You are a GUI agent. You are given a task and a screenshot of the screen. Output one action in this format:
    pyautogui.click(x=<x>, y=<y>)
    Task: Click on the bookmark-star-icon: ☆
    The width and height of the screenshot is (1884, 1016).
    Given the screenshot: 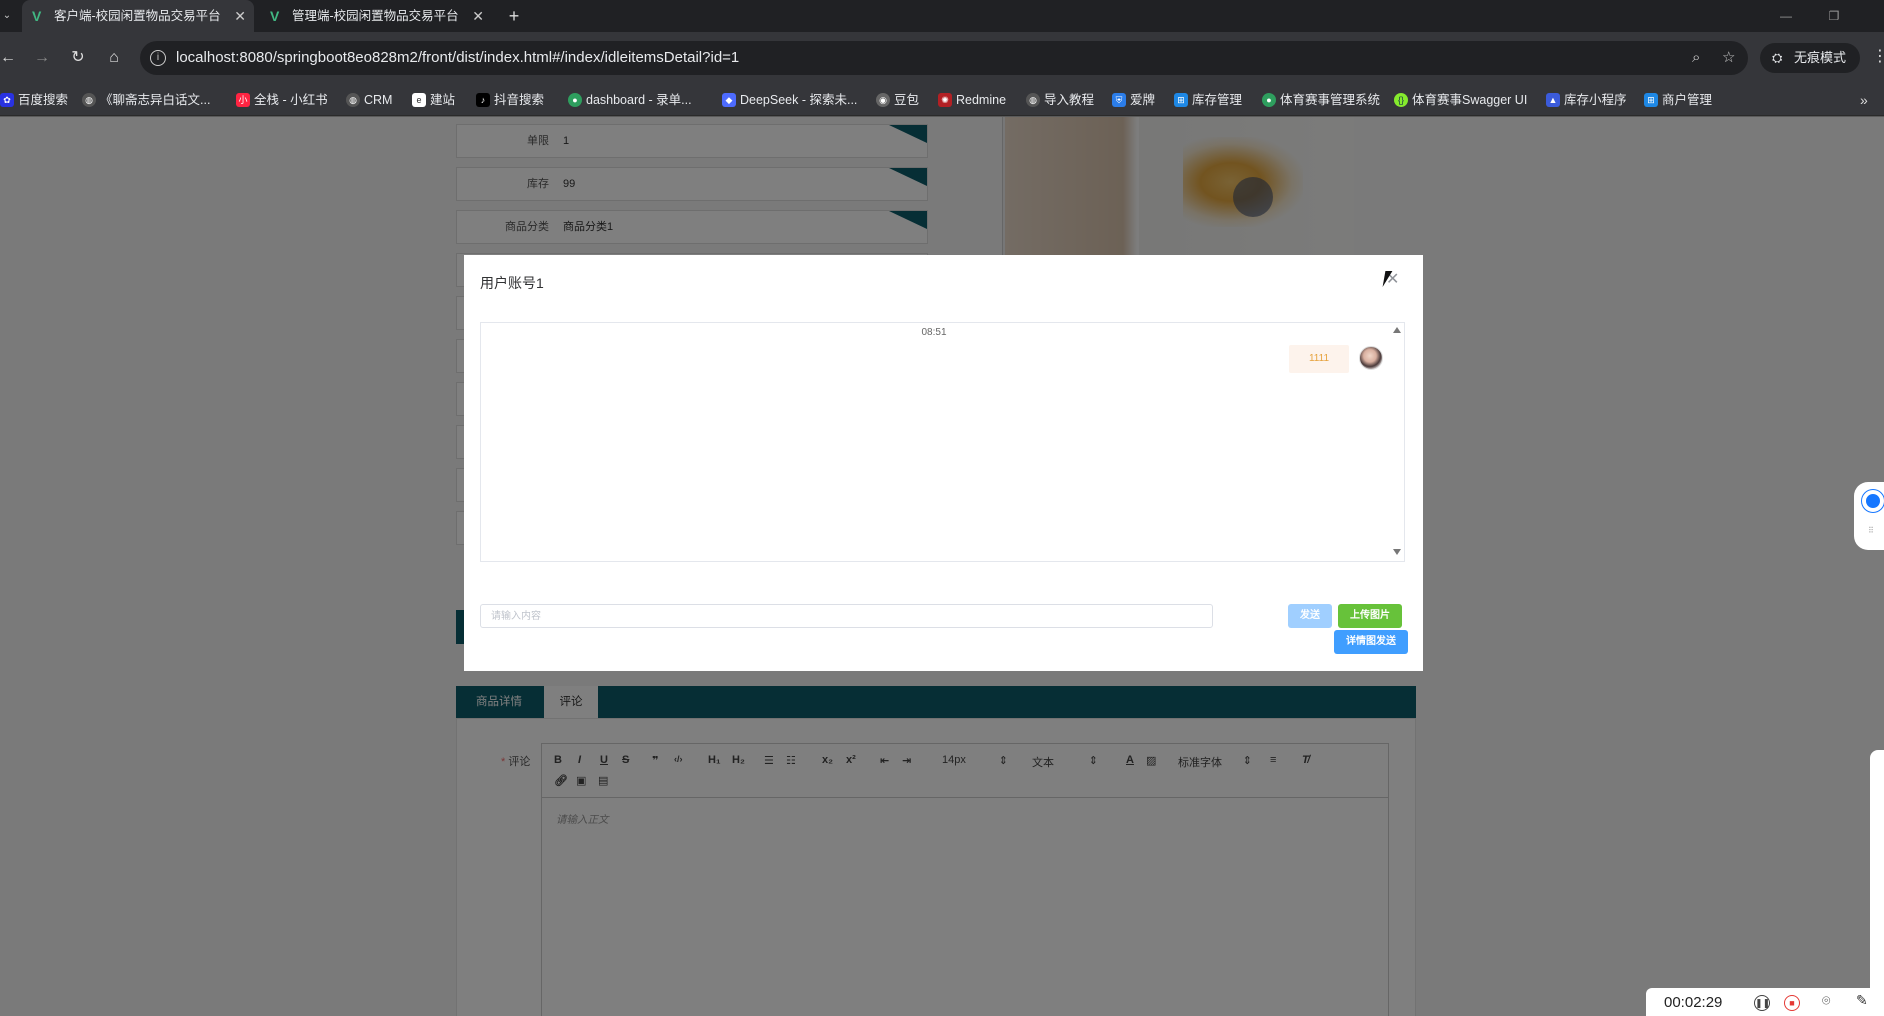 What is the action you would take?
    pyautogui.click(x=1728, y=58)
    